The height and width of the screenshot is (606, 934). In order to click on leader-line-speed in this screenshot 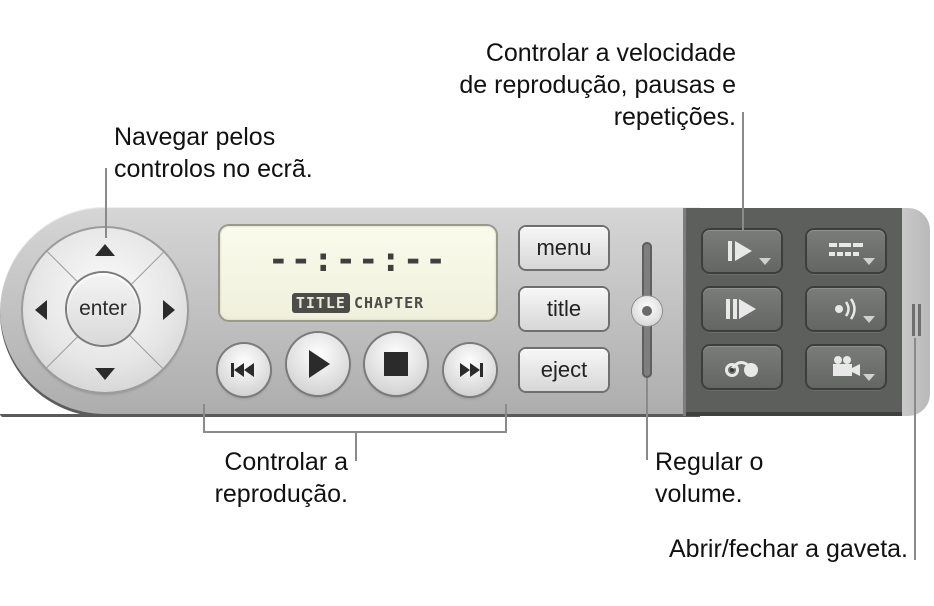, I will do `click(743, 171)`.